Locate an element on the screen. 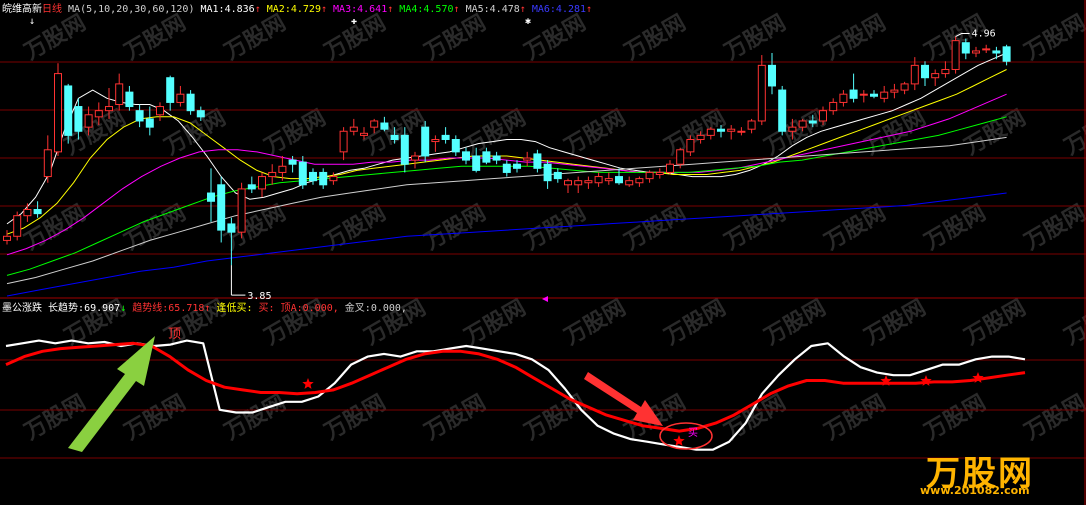  ma1-value: 4.836 is located at coordinates (239, 9).